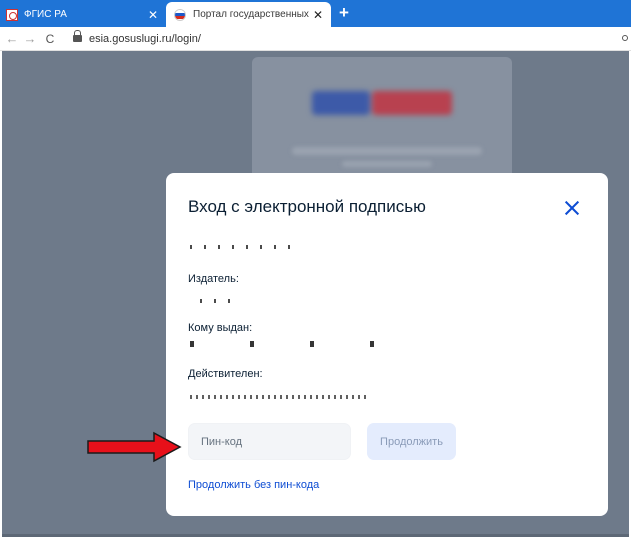 This screenshot has width=631, height=541. I want to click on tab-title: ФГИС РА, so click(45, 14).